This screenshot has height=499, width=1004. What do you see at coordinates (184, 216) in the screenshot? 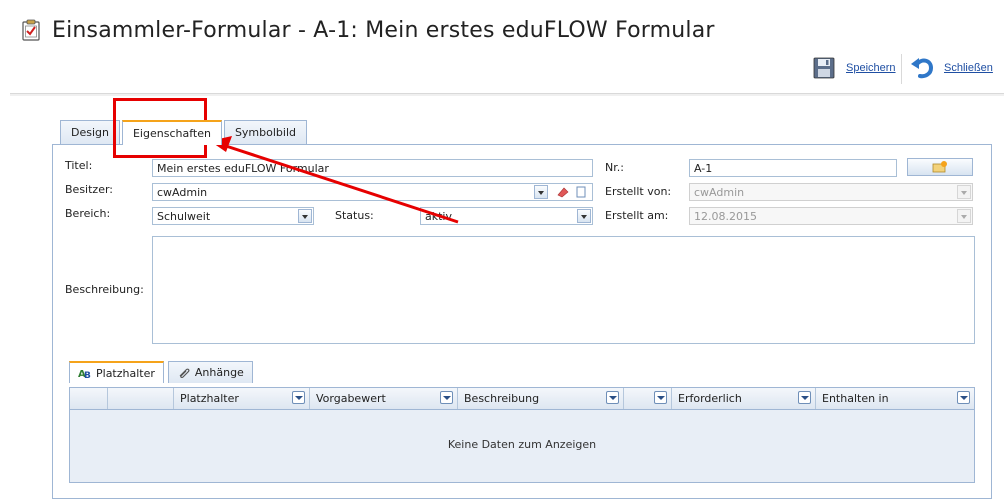
I see `bereich-value: Schulweit` at bounding box center [184, 216].